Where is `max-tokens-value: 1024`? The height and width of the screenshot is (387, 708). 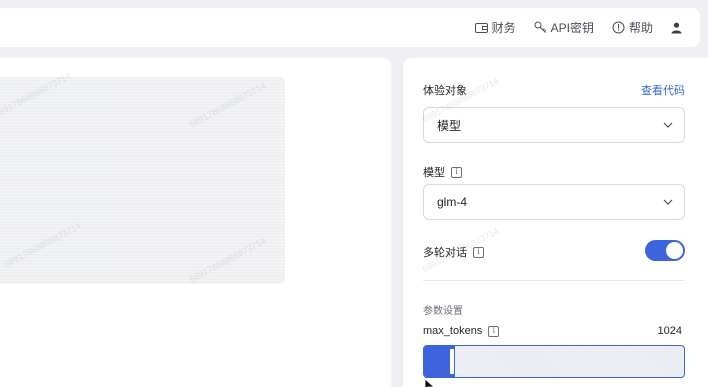 max-tokens-value: 1024 is located at coordinates (669, 331).